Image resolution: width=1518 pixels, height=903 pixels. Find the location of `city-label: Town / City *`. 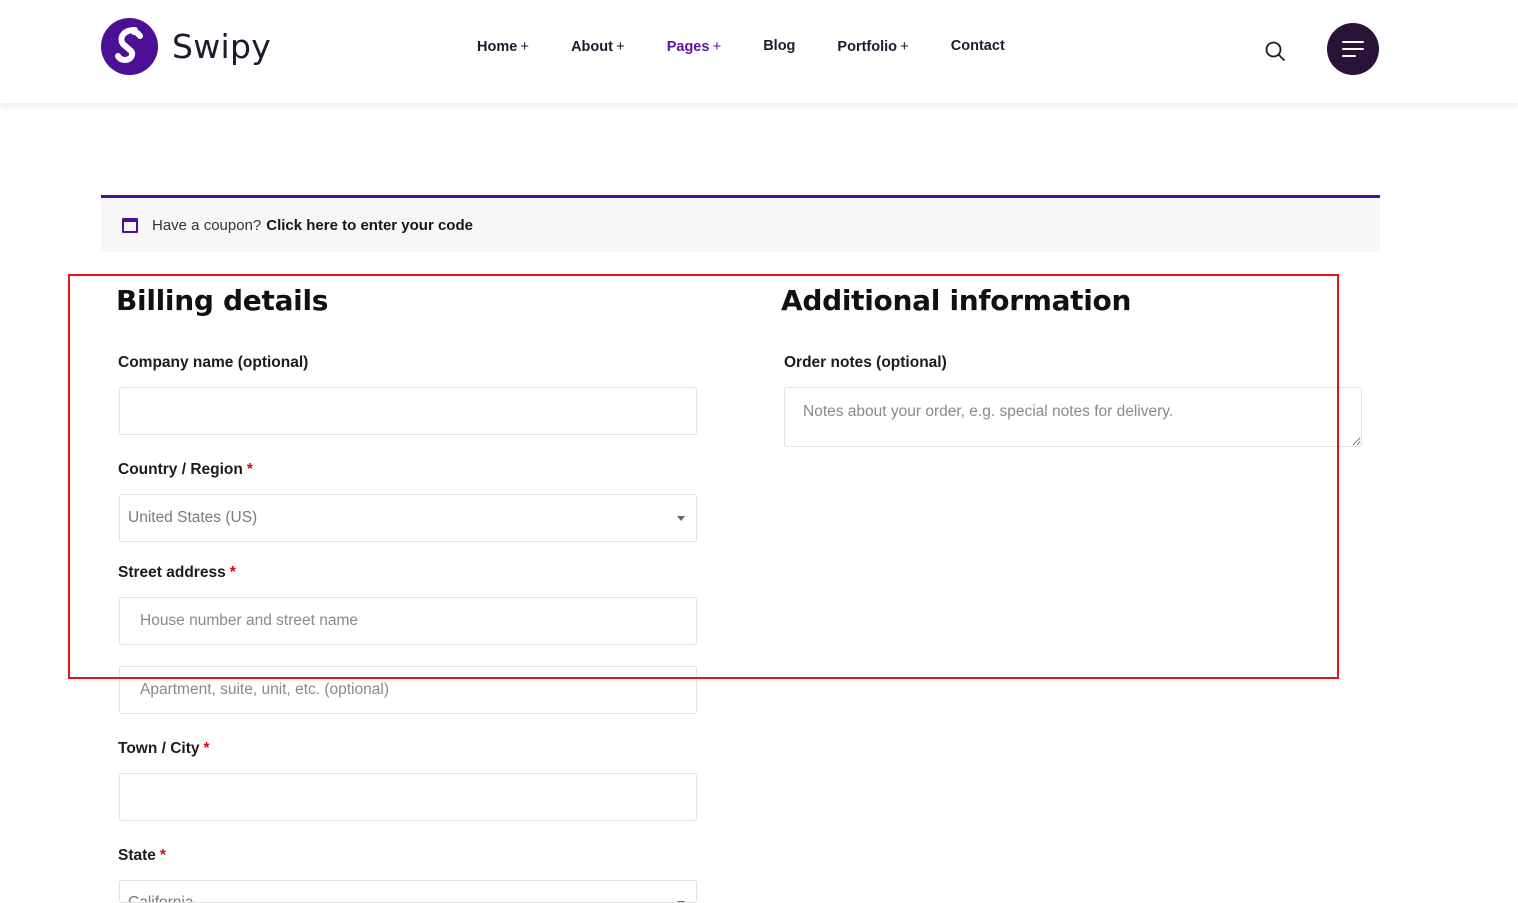

city-label: Town / City * is located at coordinates (164, 749).